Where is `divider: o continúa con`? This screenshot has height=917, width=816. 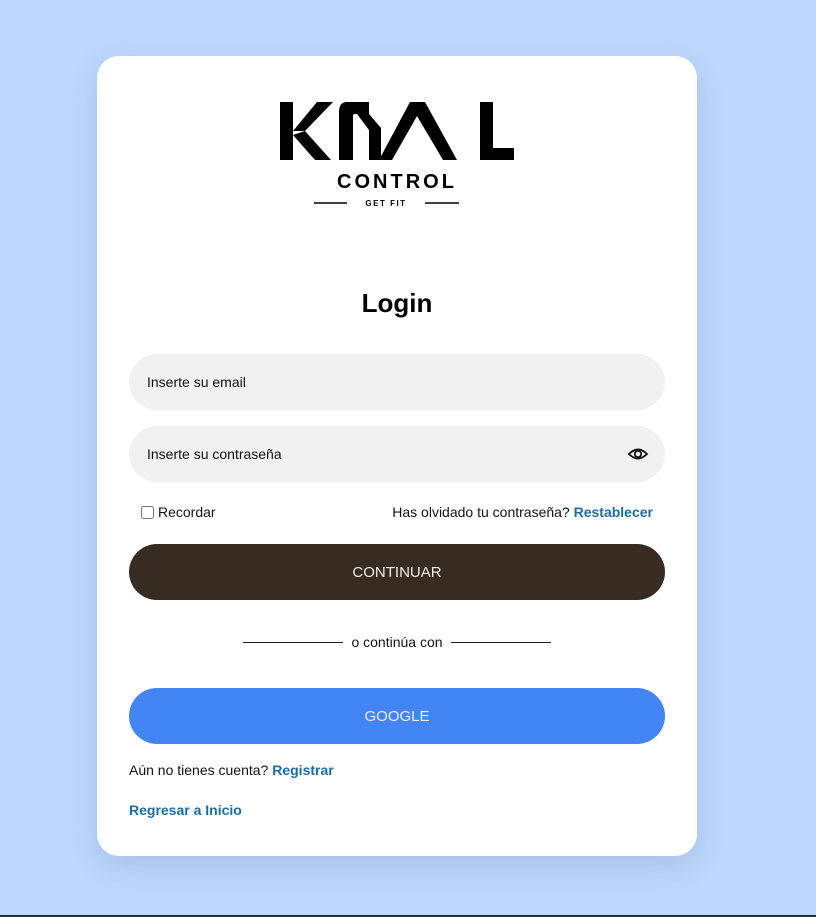 divider: o continúa con is located at coordinates (397, 642).